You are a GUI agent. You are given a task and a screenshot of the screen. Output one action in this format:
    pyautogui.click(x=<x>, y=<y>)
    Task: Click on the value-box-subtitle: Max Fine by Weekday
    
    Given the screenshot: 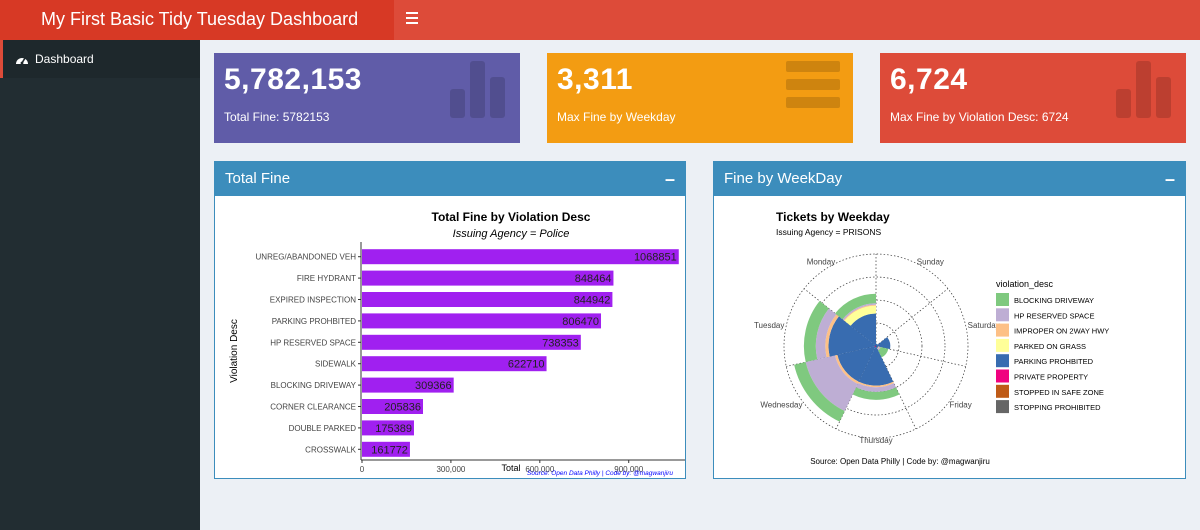 What is the action you would take?
    pyautogui.click(x=616, y=117)
    